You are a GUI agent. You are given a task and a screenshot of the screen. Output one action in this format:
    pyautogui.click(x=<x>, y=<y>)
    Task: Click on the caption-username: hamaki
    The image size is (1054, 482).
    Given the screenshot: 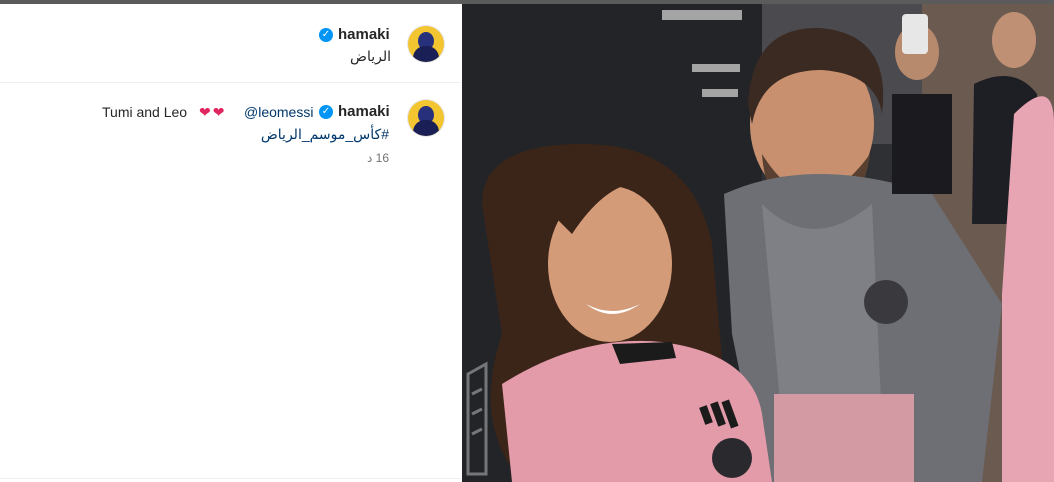 What is the action you would take?
    pyautogui.click(x=364, y=111)
    